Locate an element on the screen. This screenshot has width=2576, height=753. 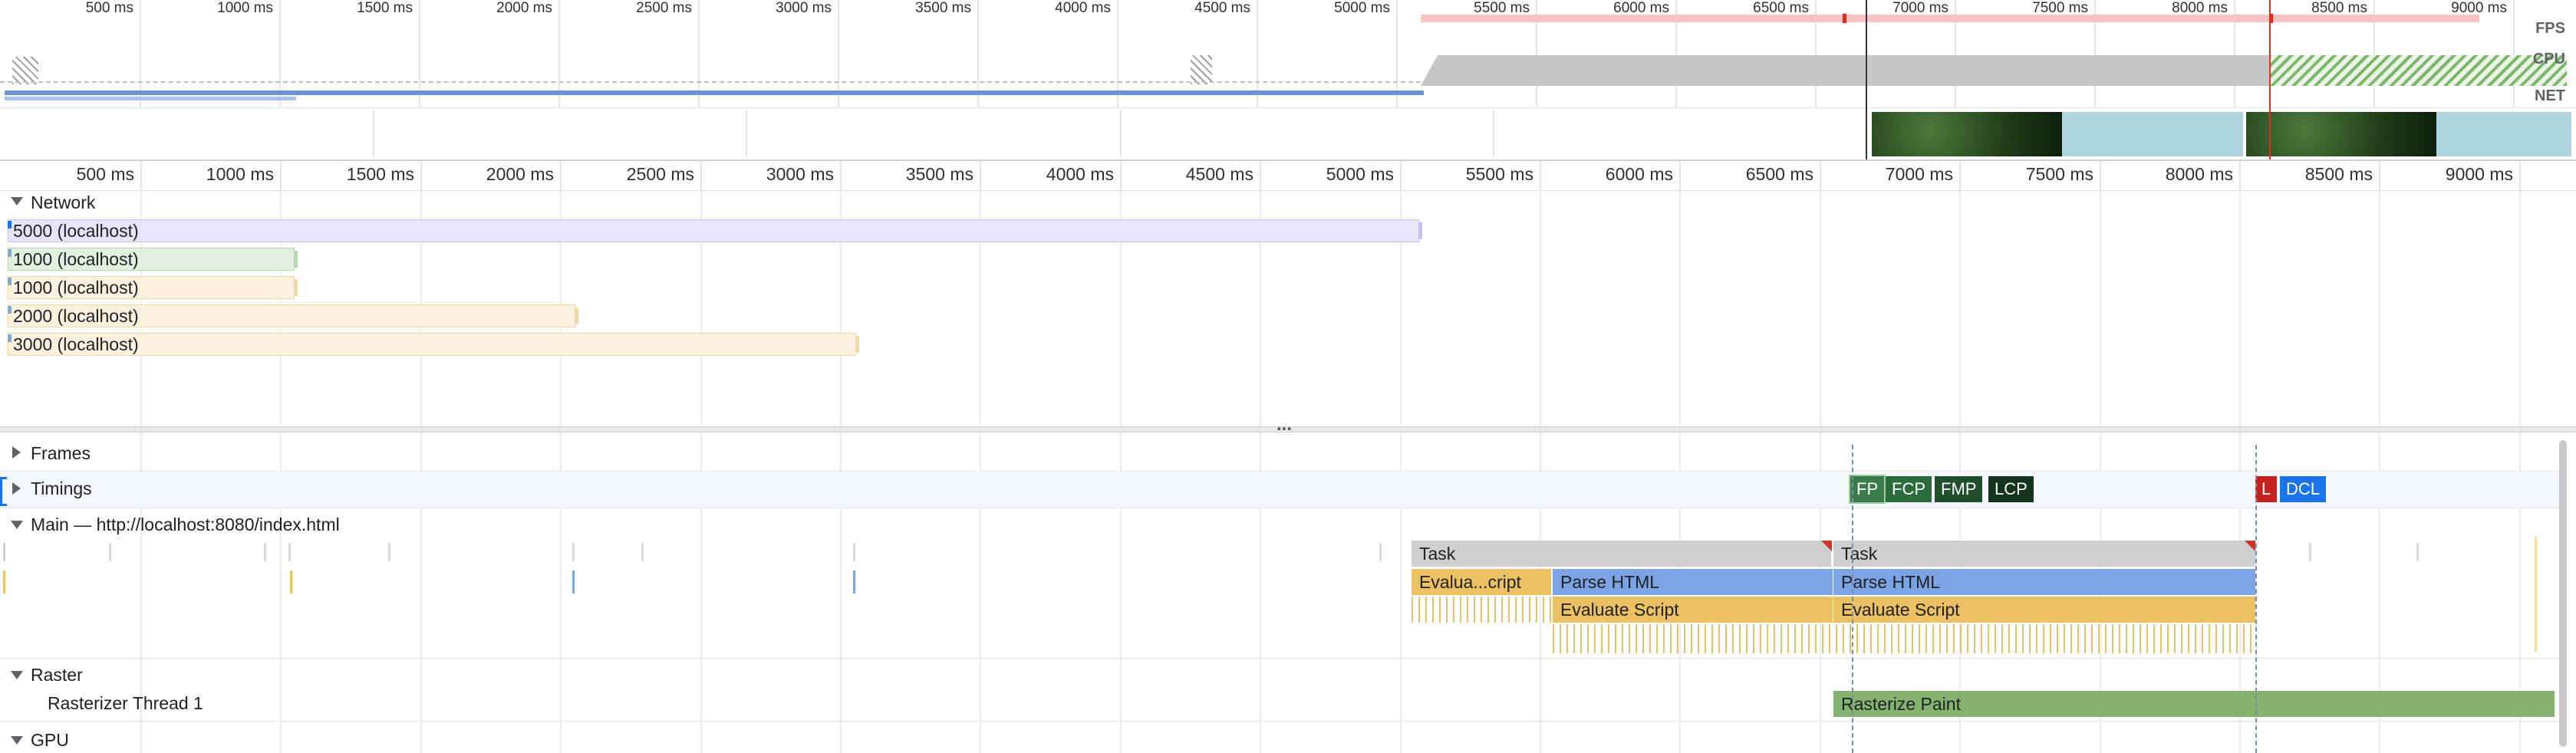
timing-marker-load: L is located at coordinates (2266, 489).